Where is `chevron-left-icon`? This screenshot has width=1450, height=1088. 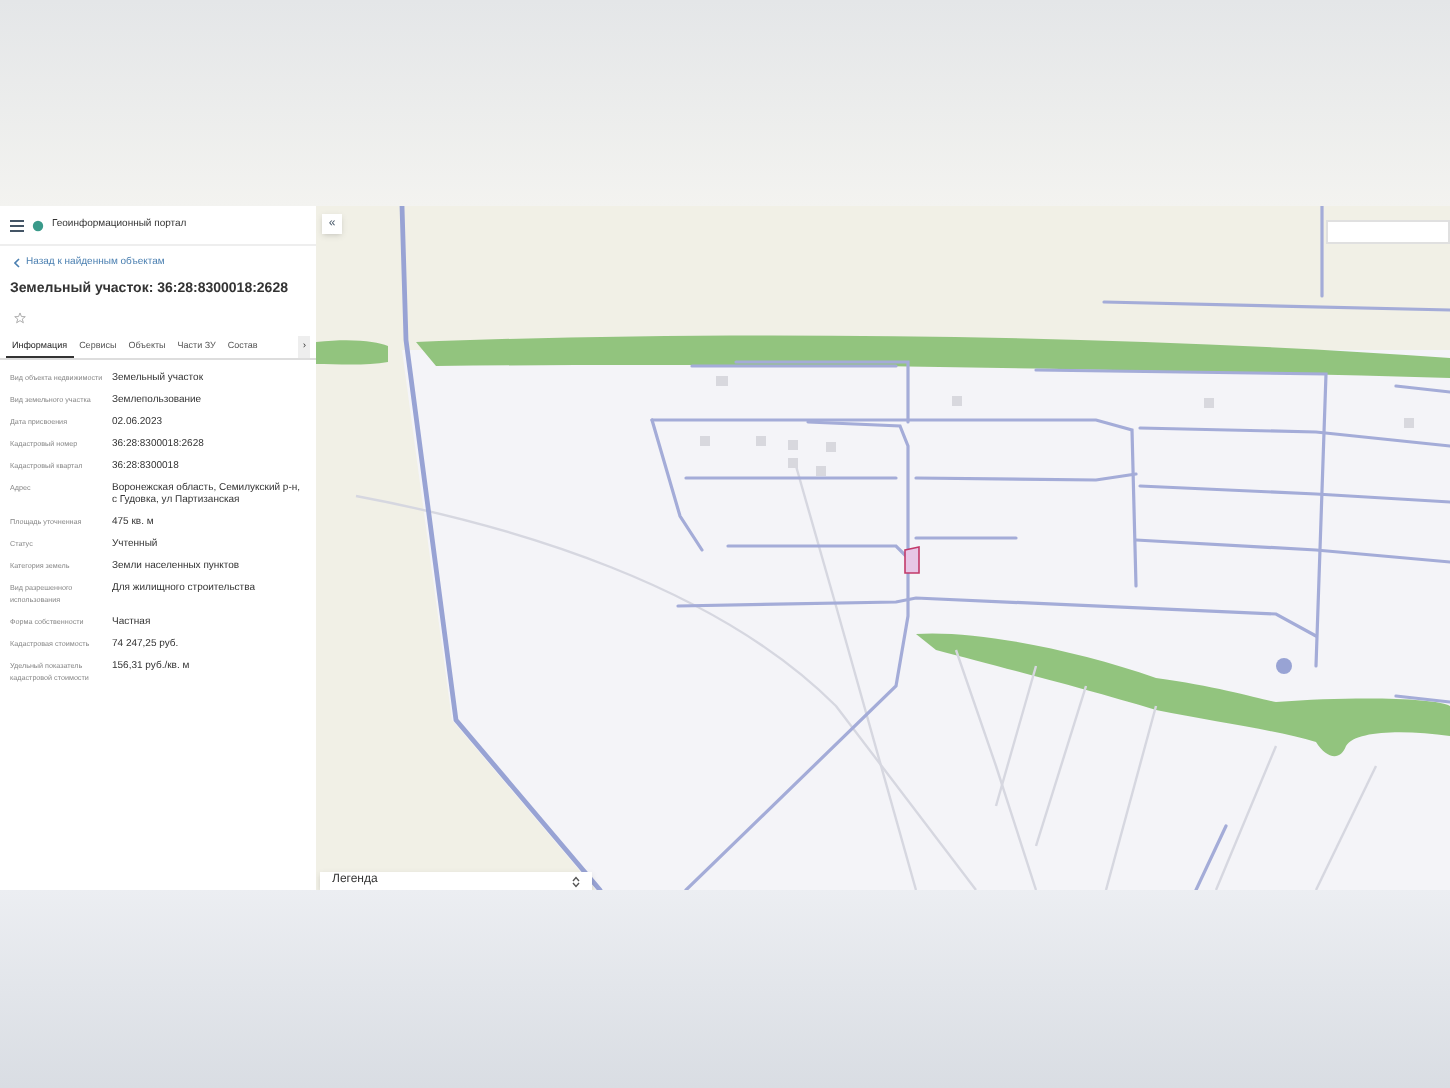 chevron-left-icon is located at coordinates (17, 263).